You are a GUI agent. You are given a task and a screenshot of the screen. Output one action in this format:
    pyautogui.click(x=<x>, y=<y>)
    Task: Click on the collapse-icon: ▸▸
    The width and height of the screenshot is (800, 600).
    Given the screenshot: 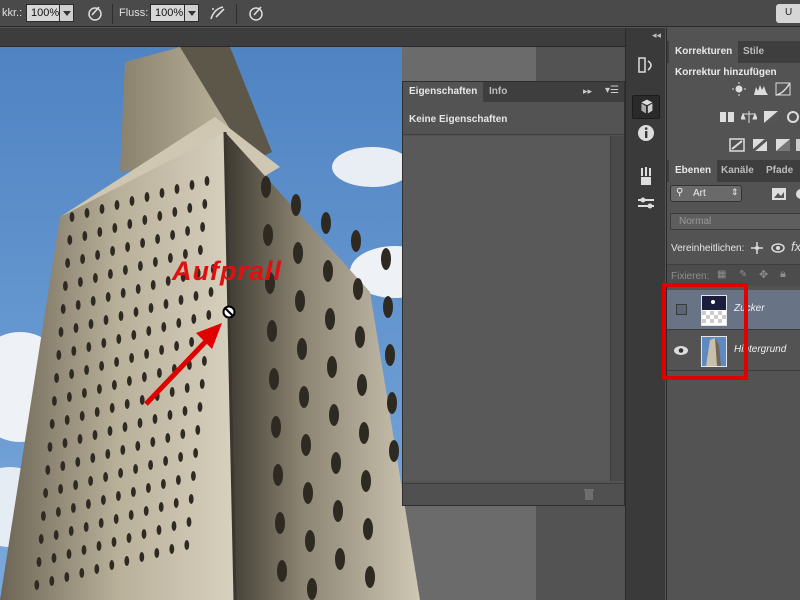 What is the action you would take?
    pyautogui.click(x=587, y=91)
    